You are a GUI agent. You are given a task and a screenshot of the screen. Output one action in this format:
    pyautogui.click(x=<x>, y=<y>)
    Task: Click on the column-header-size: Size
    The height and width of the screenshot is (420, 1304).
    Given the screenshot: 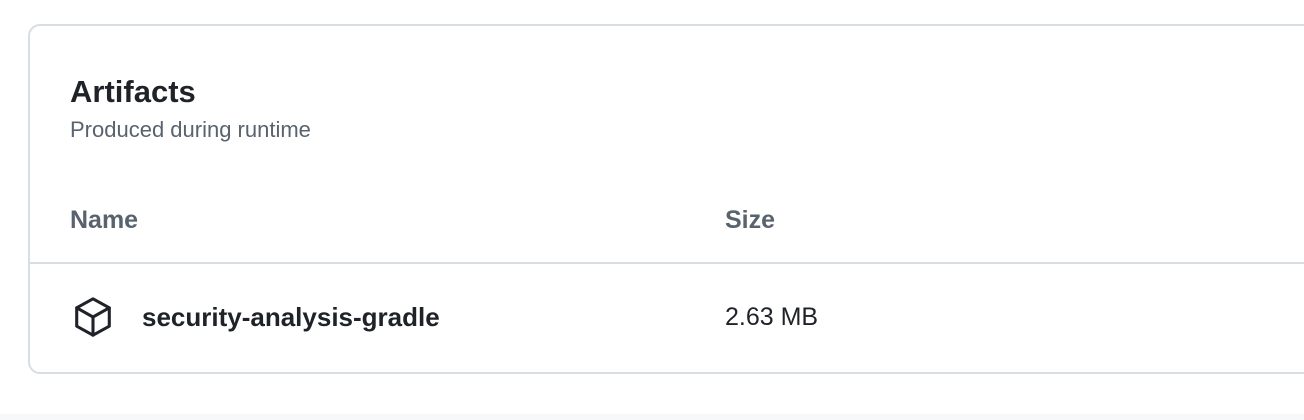 What is the action you would take?
    pyautogui.click(x=750, y=220)
    